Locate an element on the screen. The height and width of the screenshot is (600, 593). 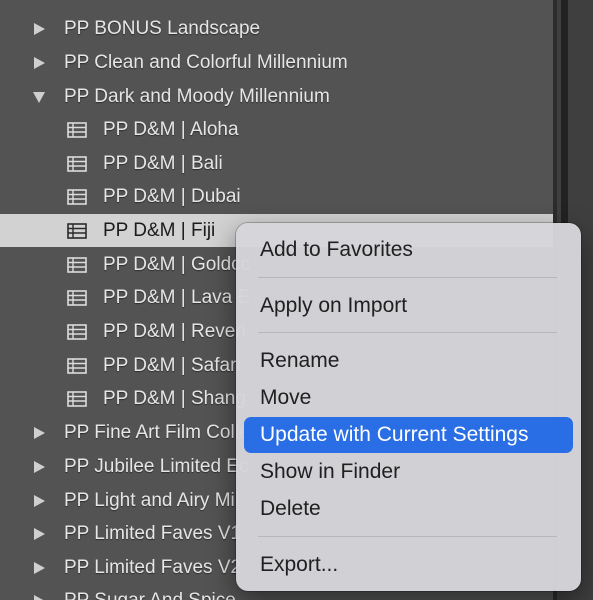
preset-item-aloha: PP D&M | Aloha is located at coordinates (276, 129).